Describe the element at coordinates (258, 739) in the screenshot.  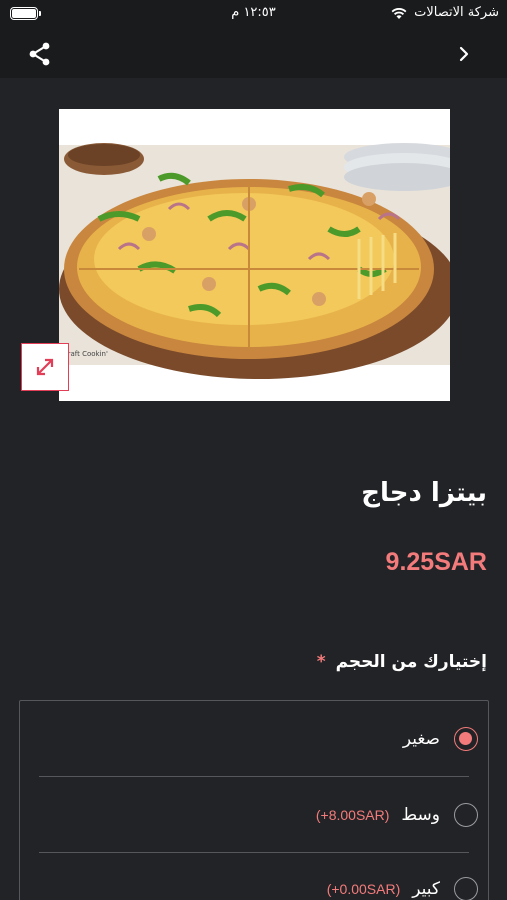
I see `option-small: صغير` at that location.